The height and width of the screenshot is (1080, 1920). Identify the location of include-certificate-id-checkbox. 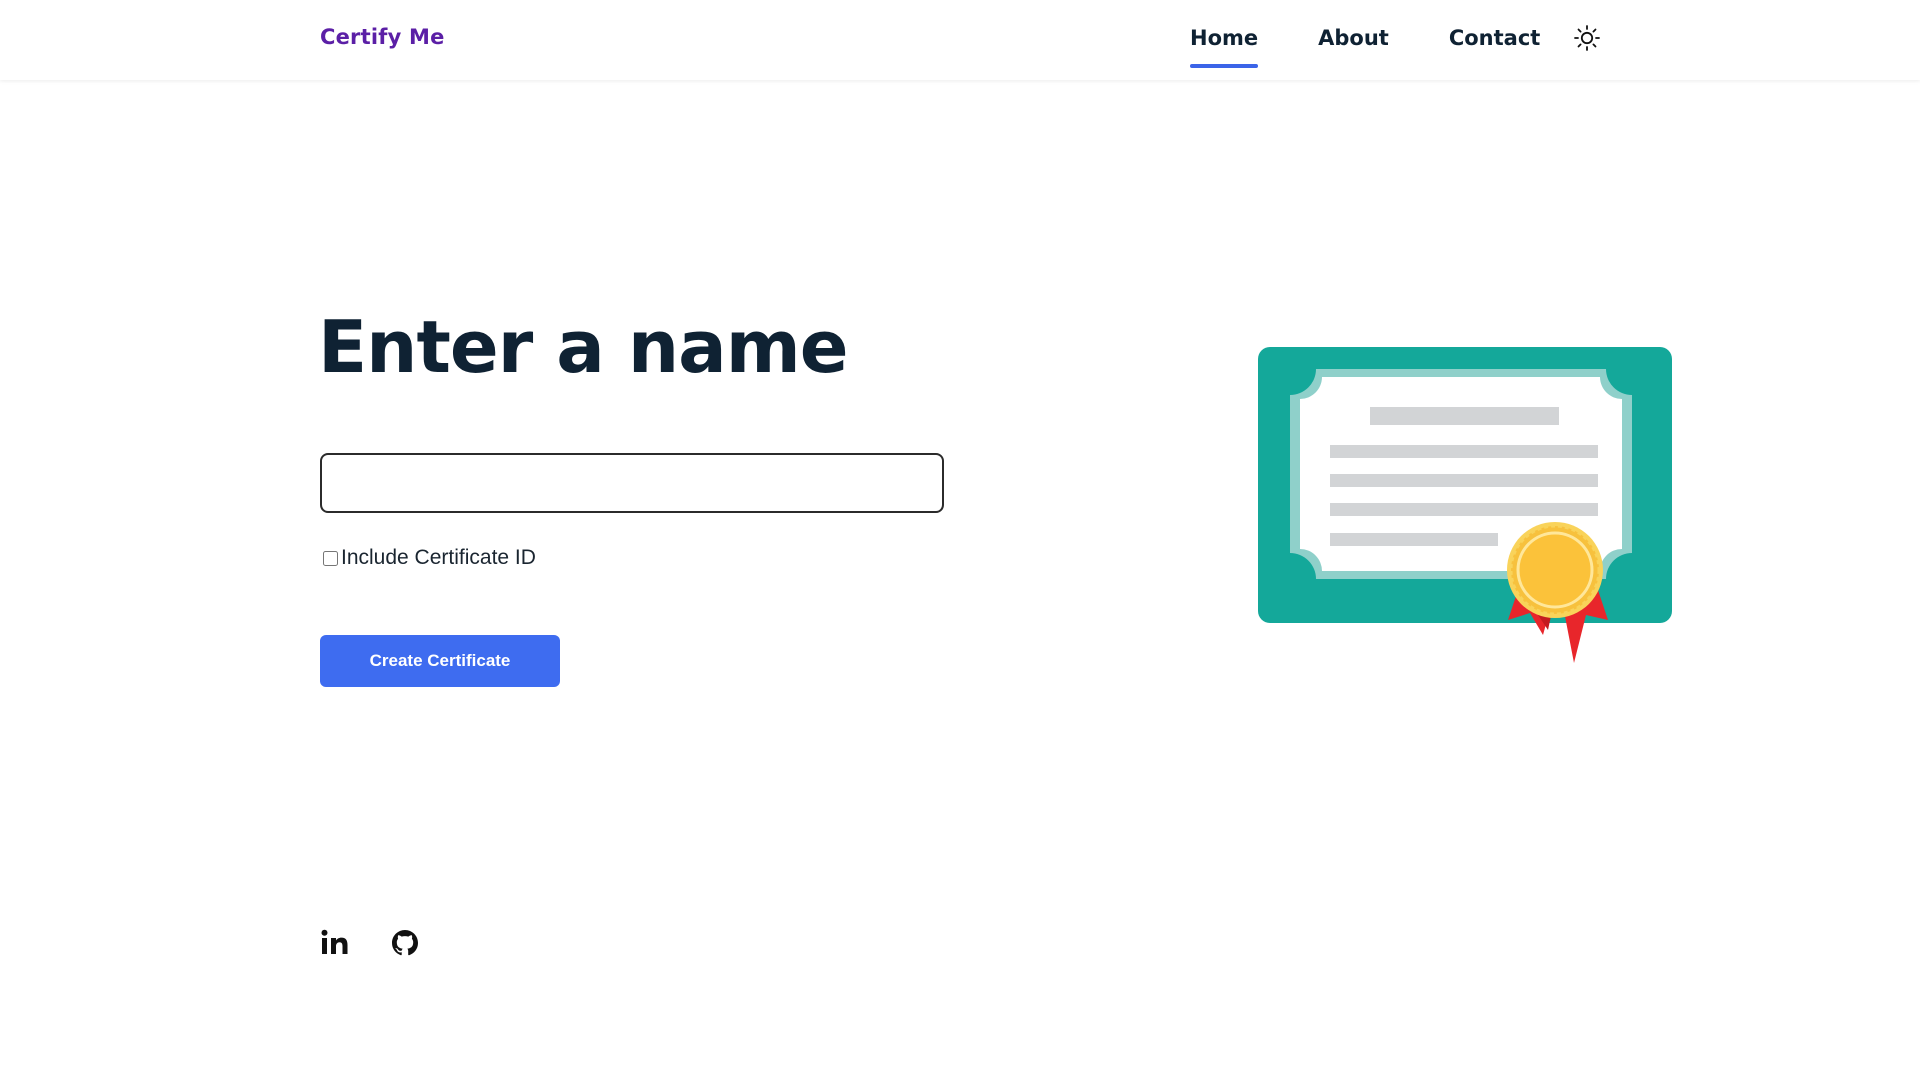
(330, 558).